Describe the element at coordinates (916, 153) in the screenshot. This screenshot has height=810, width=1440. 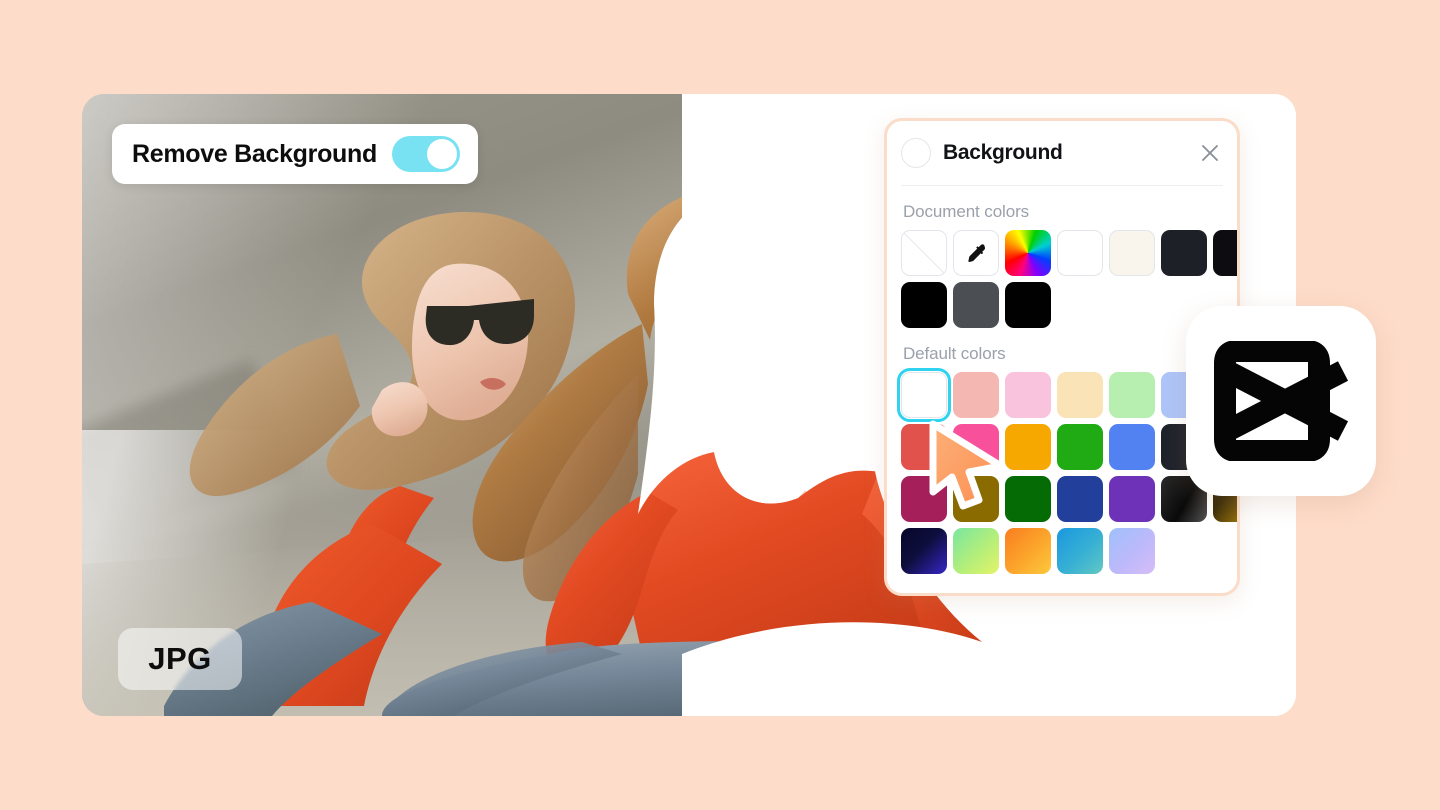
I see `color-circle-icon` at that location.